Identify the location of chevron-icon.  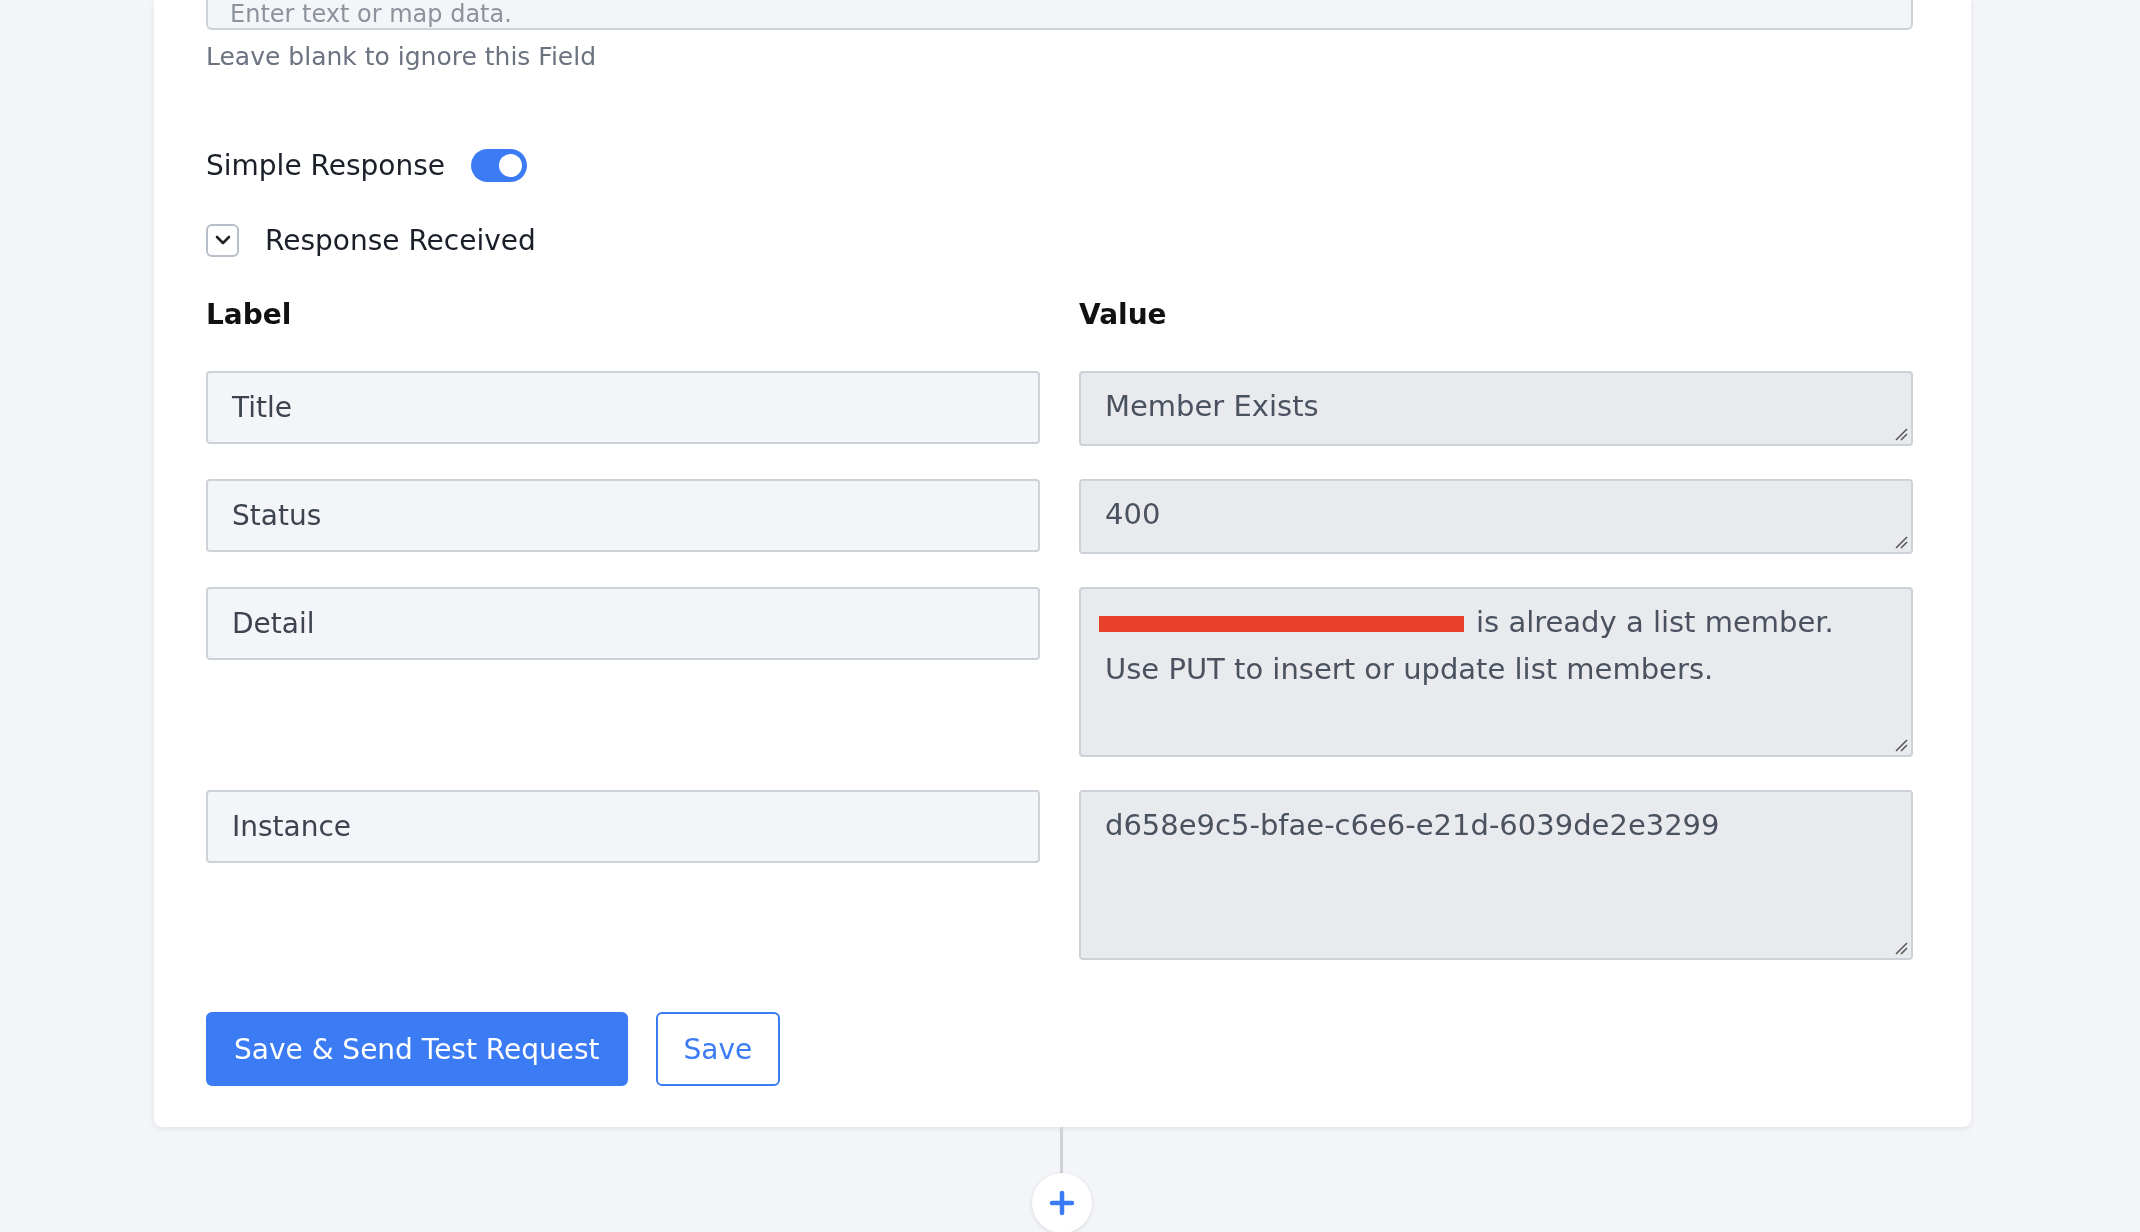
(222, 240).